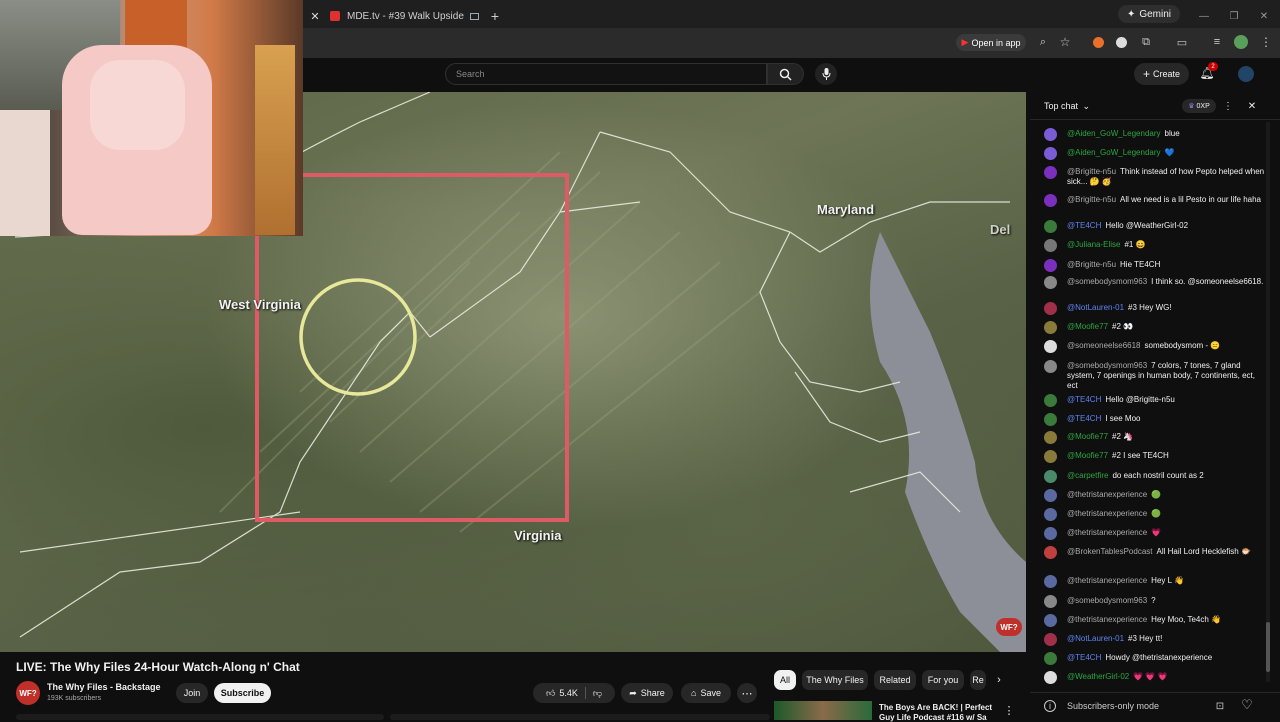 This screenshot has height=722, width=1280. Describe the element at coordinates (104, 687) in the screenshot. I see `channel-name: The Why Files - Backstage` at that location.